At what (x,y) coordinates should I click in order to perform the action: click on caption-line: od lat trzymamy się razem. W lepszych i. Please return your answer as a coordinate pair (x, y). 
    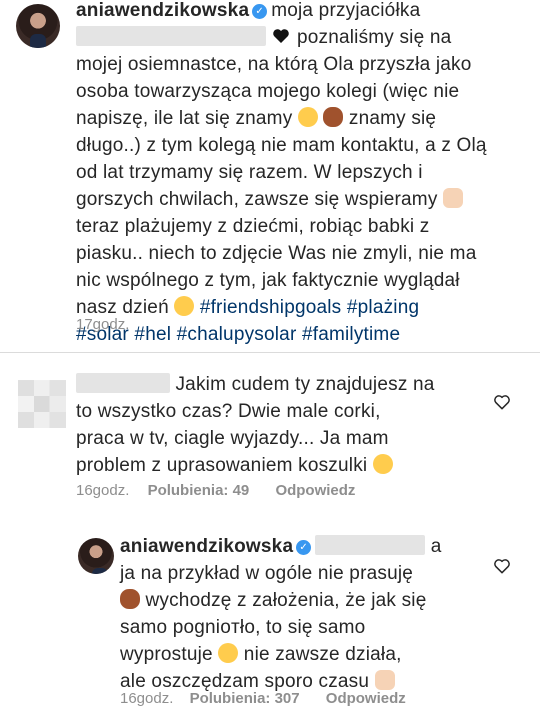
    Looking at the image, I should click on (249, 172).